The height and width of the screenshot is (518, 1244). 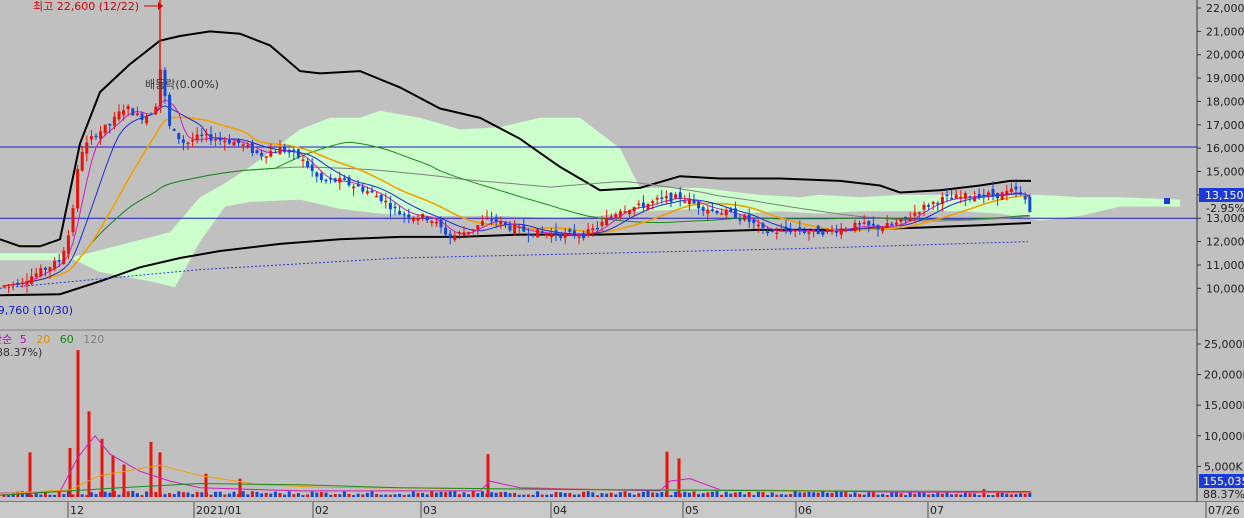 What do you see at coordinates (1225, 78) in the screenshot?
I see `price-tick-label: 19,000` at bounding box center [1225, 78].